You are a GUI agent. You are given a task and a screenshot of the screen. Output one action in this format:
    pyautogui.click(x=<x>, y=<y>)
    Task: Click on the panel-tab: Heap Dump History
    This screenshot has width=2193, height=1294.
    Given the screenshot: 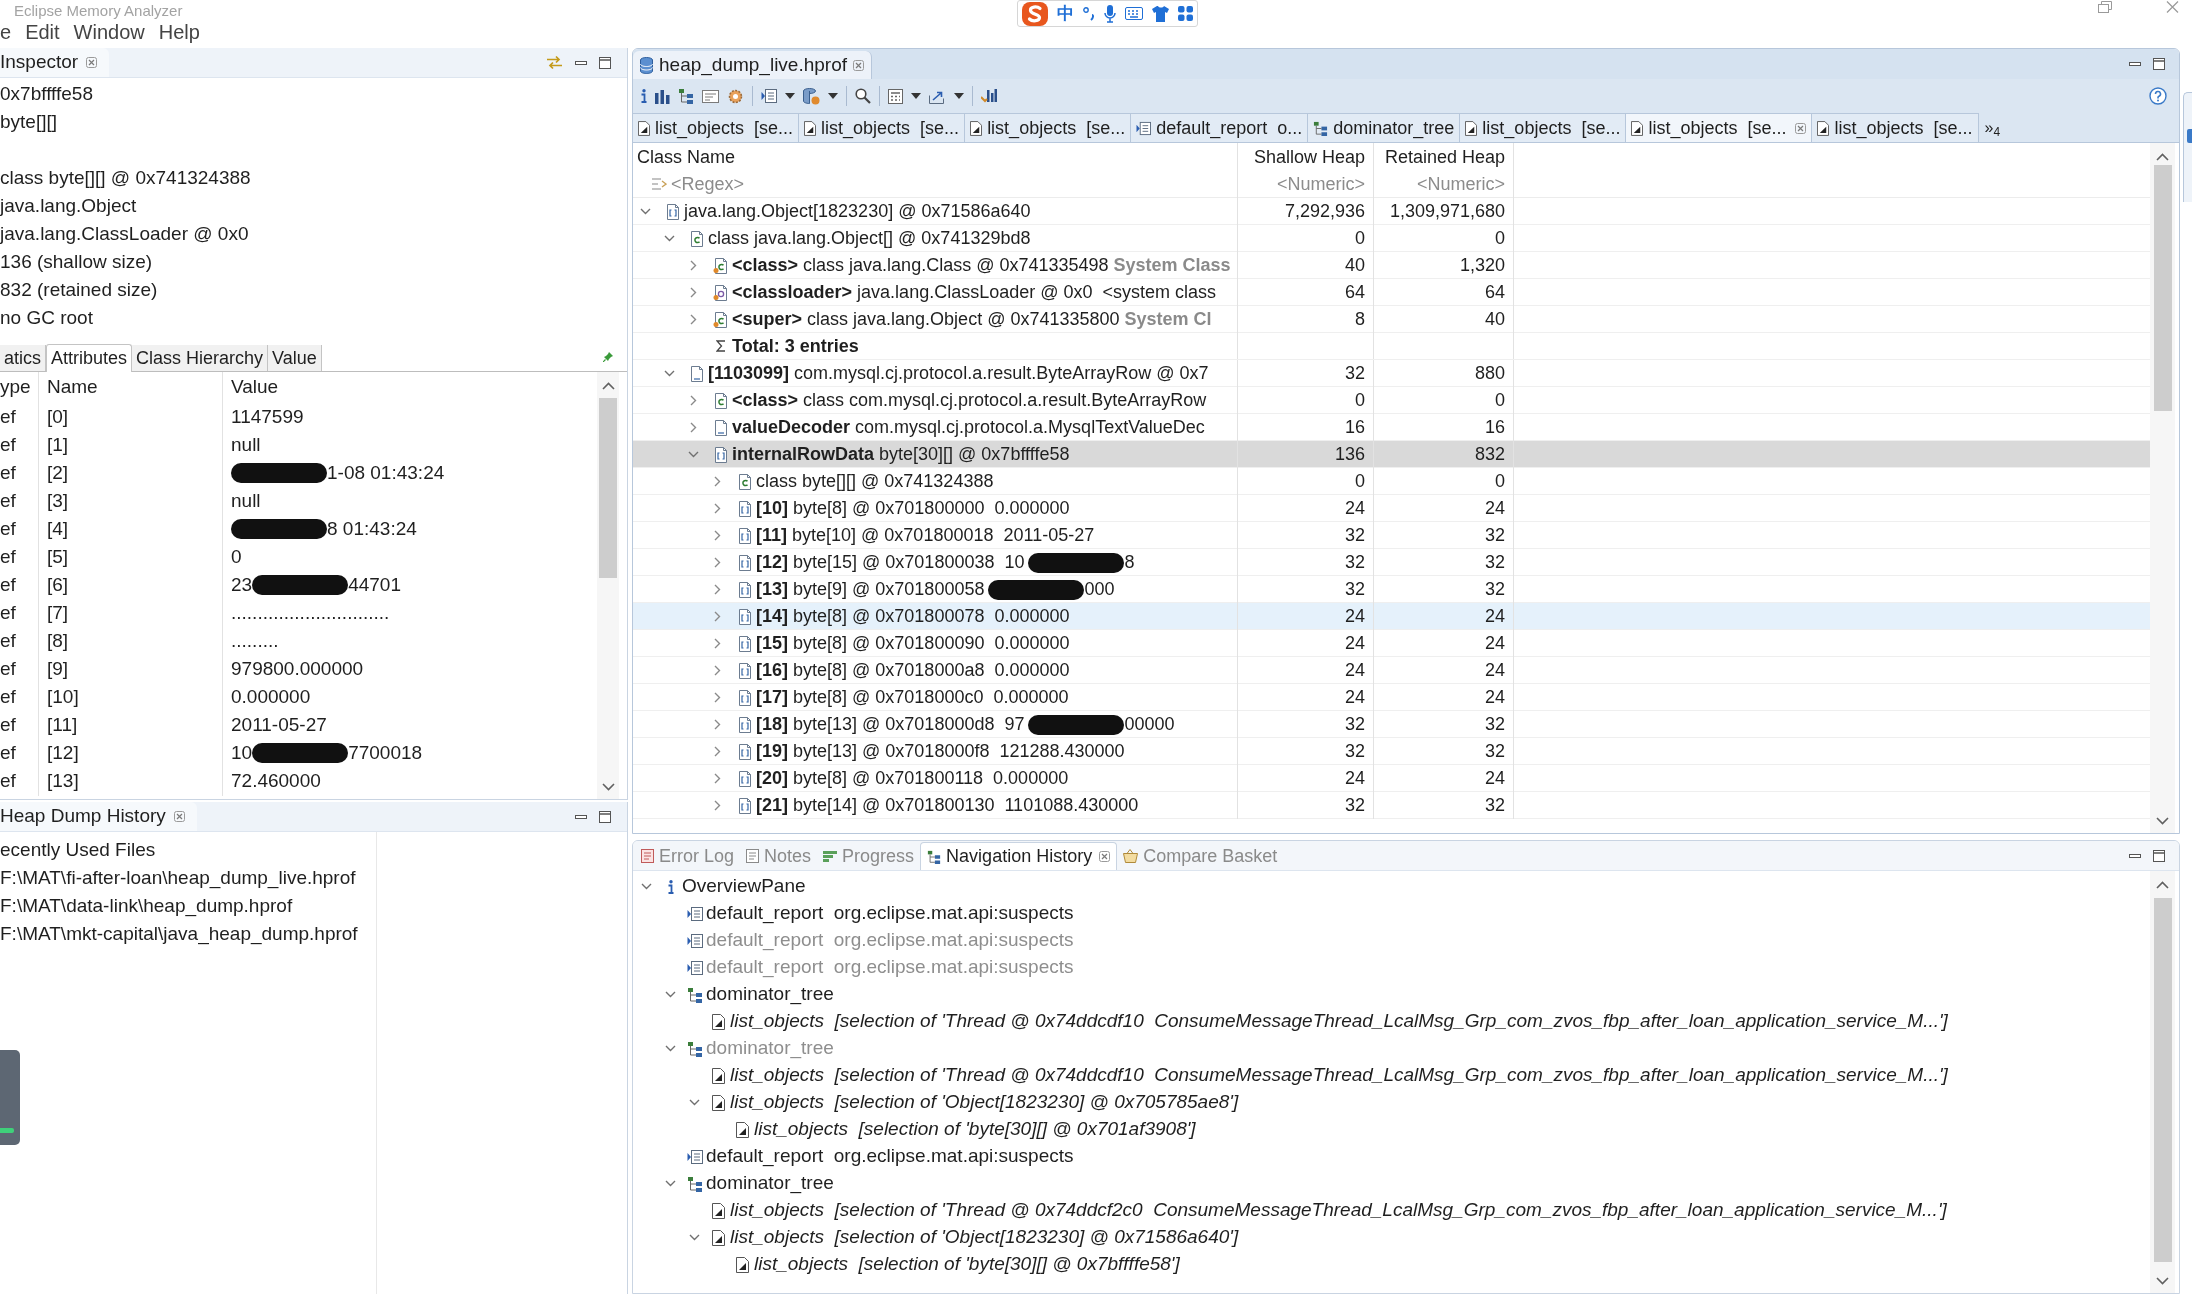 What is the action you would take?
    pyautogui.click(x=98, y=816)
    